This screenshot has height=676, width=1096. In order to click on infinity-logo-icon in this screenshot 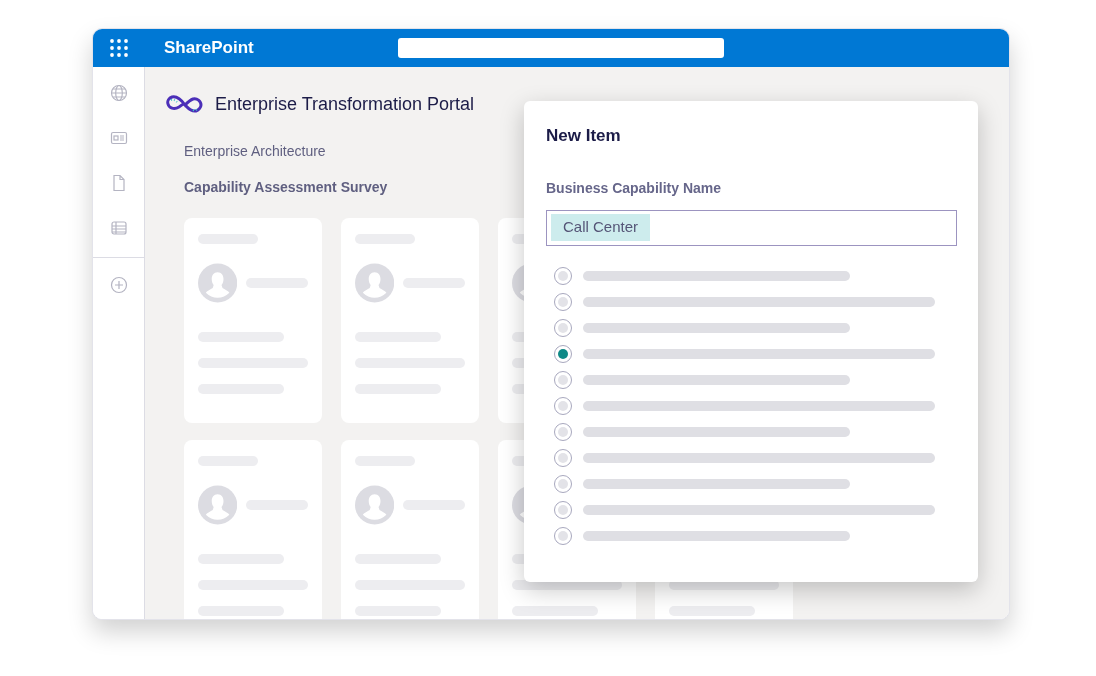, I will do `click(185, 104)`.